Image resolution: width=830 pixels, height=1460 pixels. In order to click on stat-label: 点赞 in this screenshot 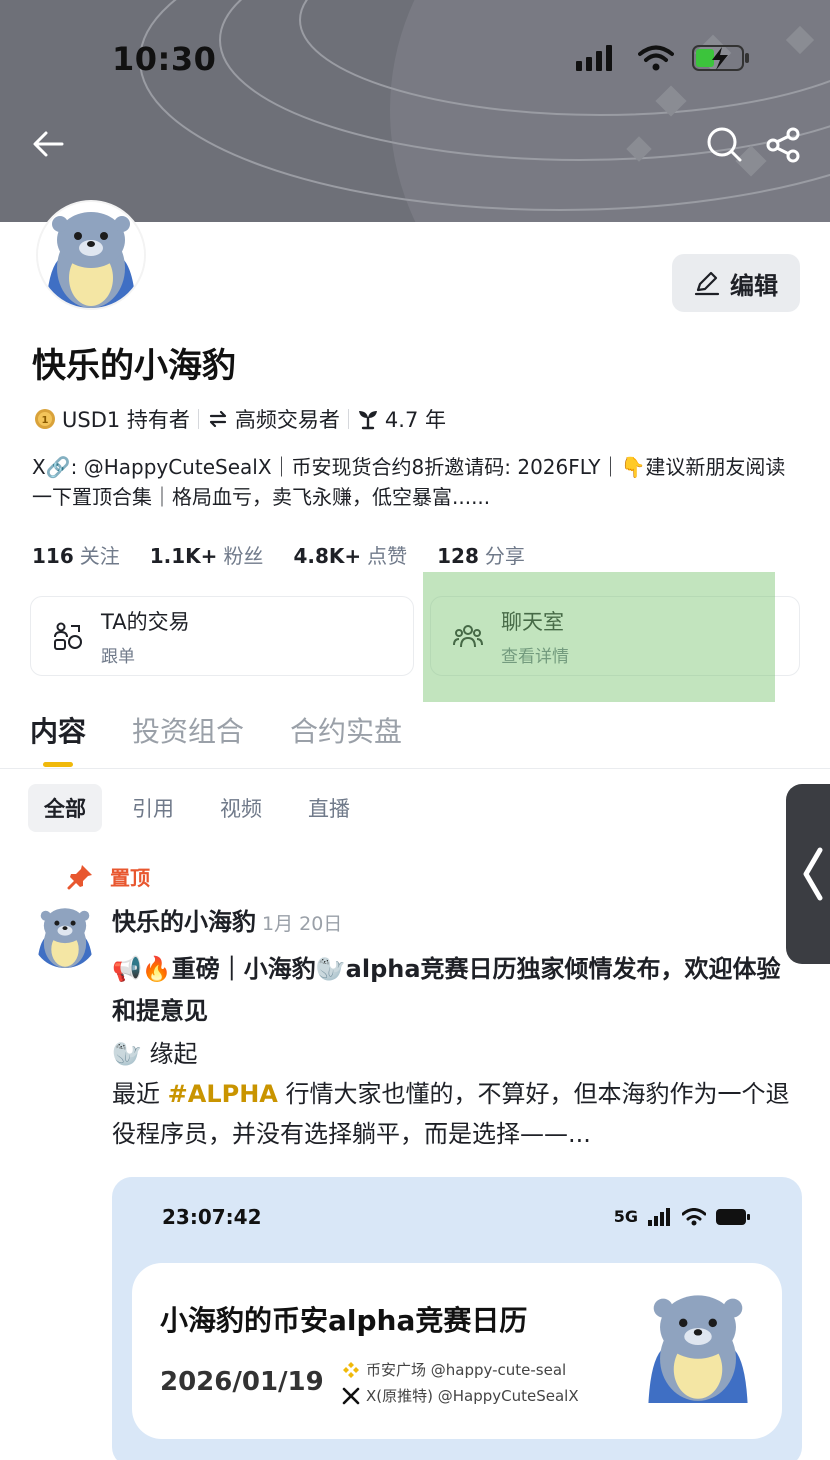, I will do `click(387, 556)`.